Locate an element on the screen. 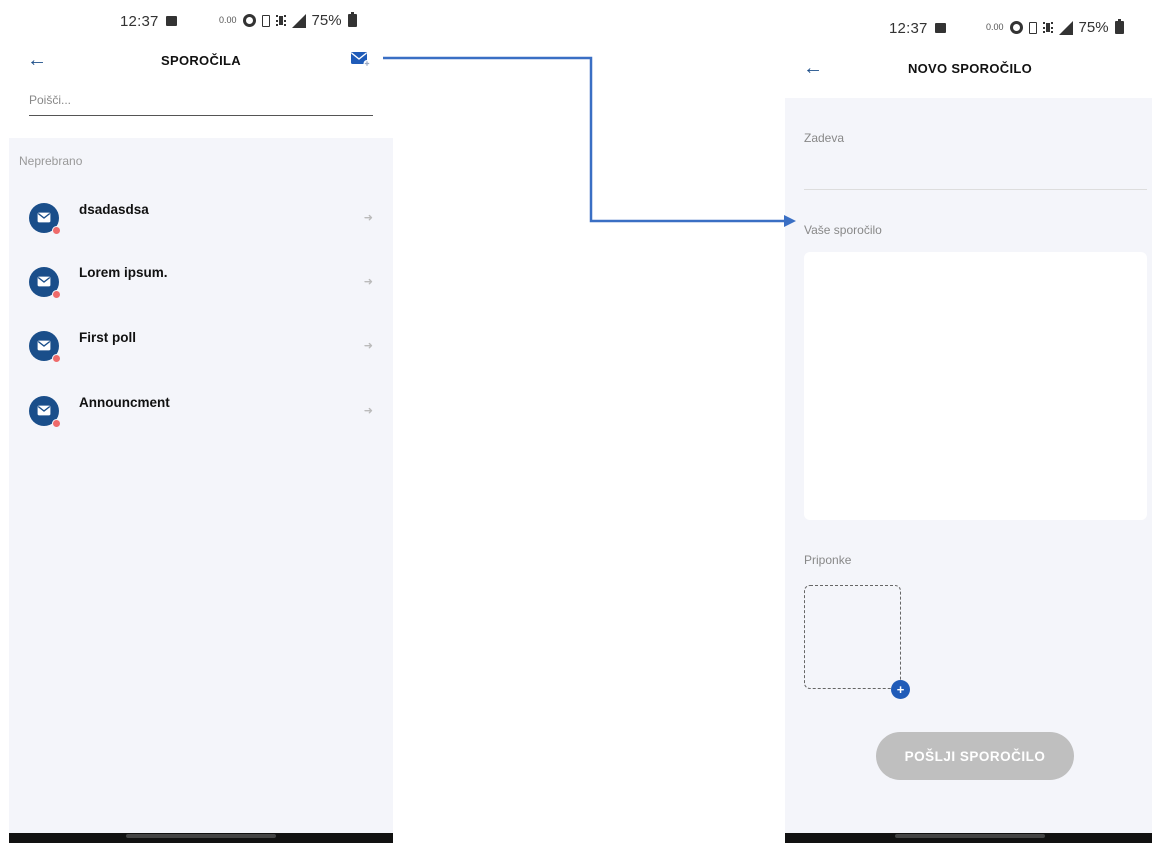  attachment-dropzone is located at coordinates (852, 637).